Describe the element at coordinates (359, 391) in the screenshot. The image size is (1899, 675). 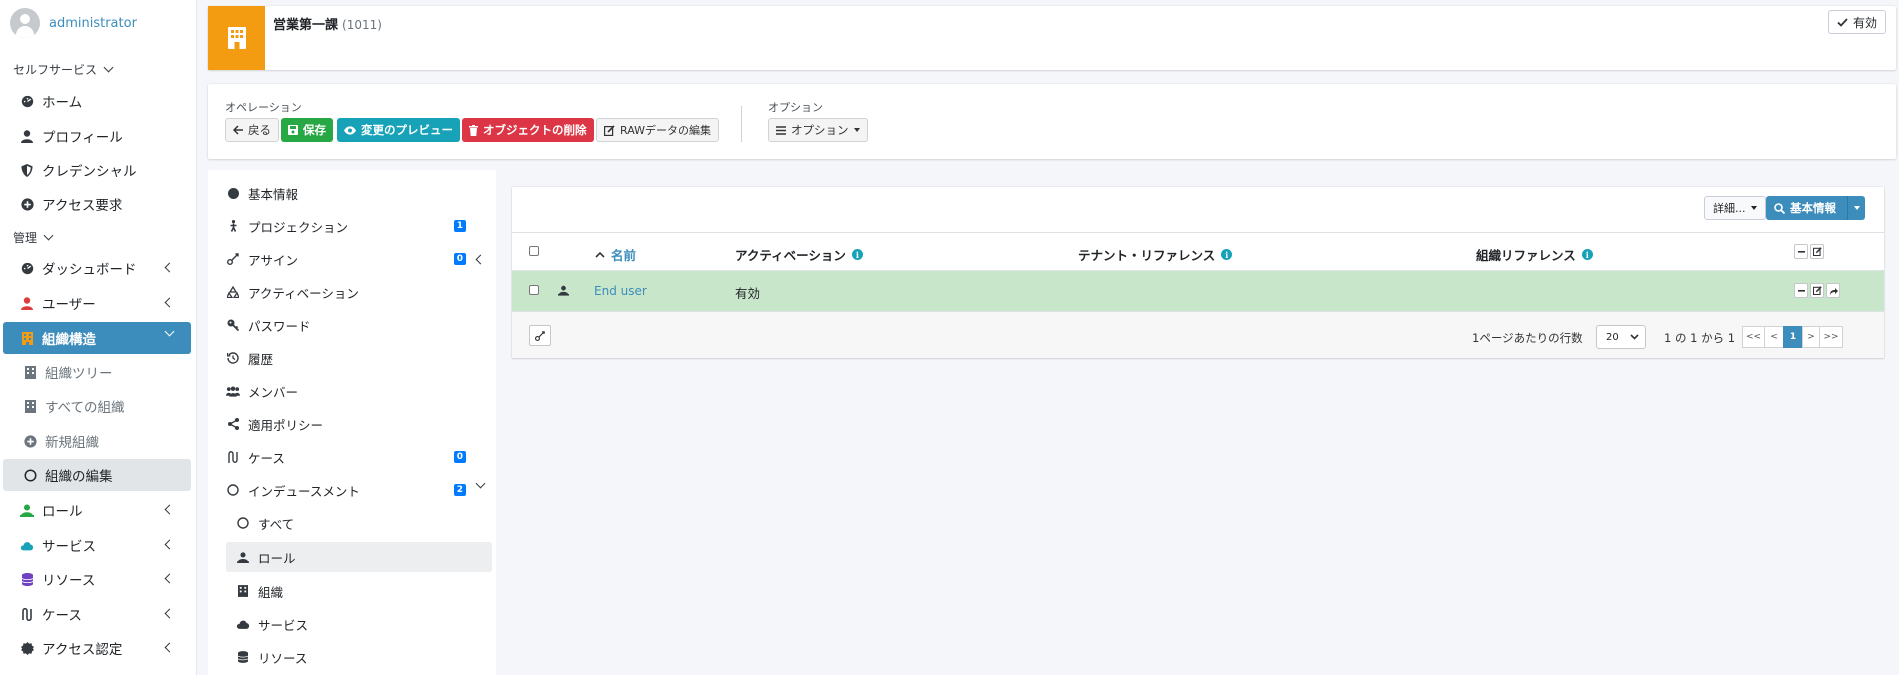
I see `tab-members: メンバー` at that location.